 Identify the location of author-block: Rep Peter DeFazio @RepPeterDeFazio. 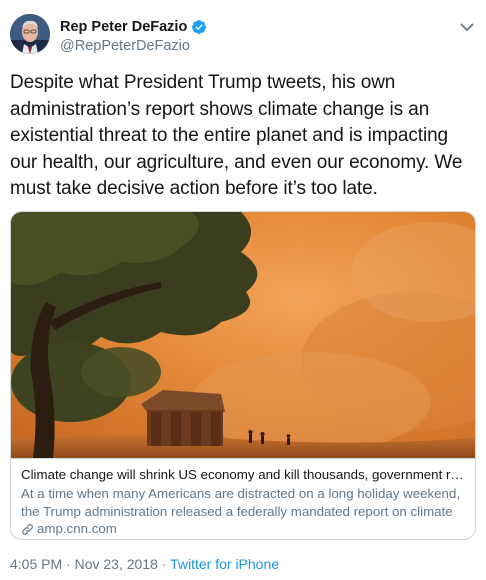
(133, 36).